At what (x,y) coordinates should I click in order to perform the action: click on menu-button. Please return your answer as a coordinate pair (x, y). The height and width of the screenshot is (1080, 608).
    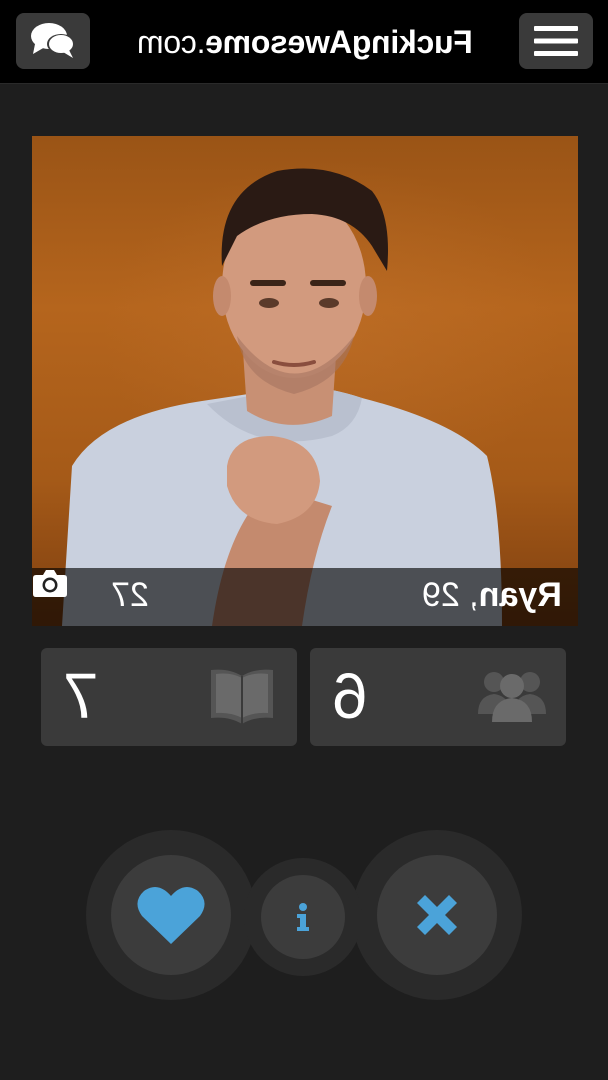
    Looking at the image, I should click on (556, 41).